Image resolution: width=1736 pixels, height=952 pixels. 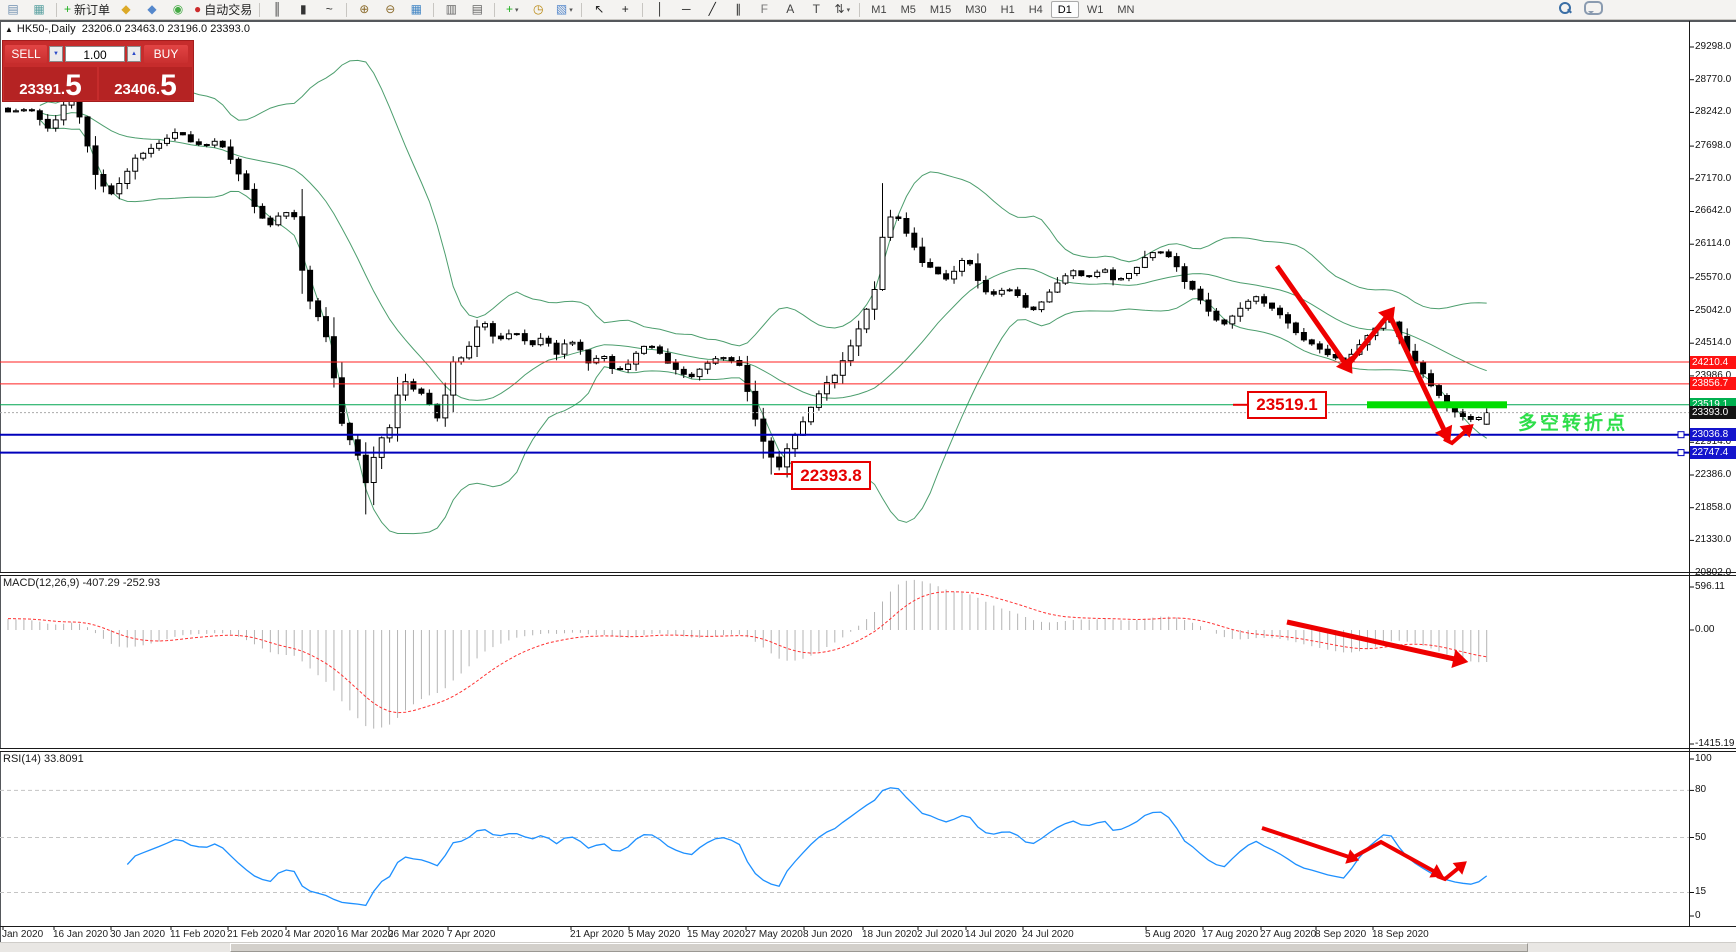 I want to click on support-price-label: 23519.1, so click(x=1287, y=405).